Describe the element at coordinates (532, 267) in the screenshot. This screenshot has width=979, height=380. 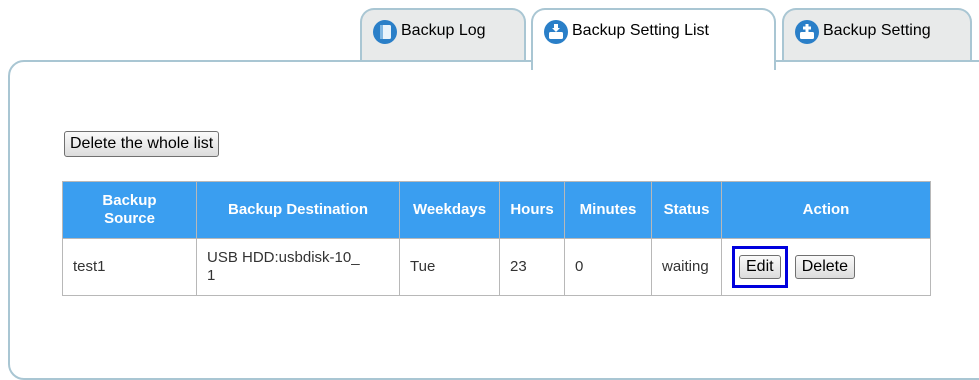
I see `cell-hours: 23` at that location.